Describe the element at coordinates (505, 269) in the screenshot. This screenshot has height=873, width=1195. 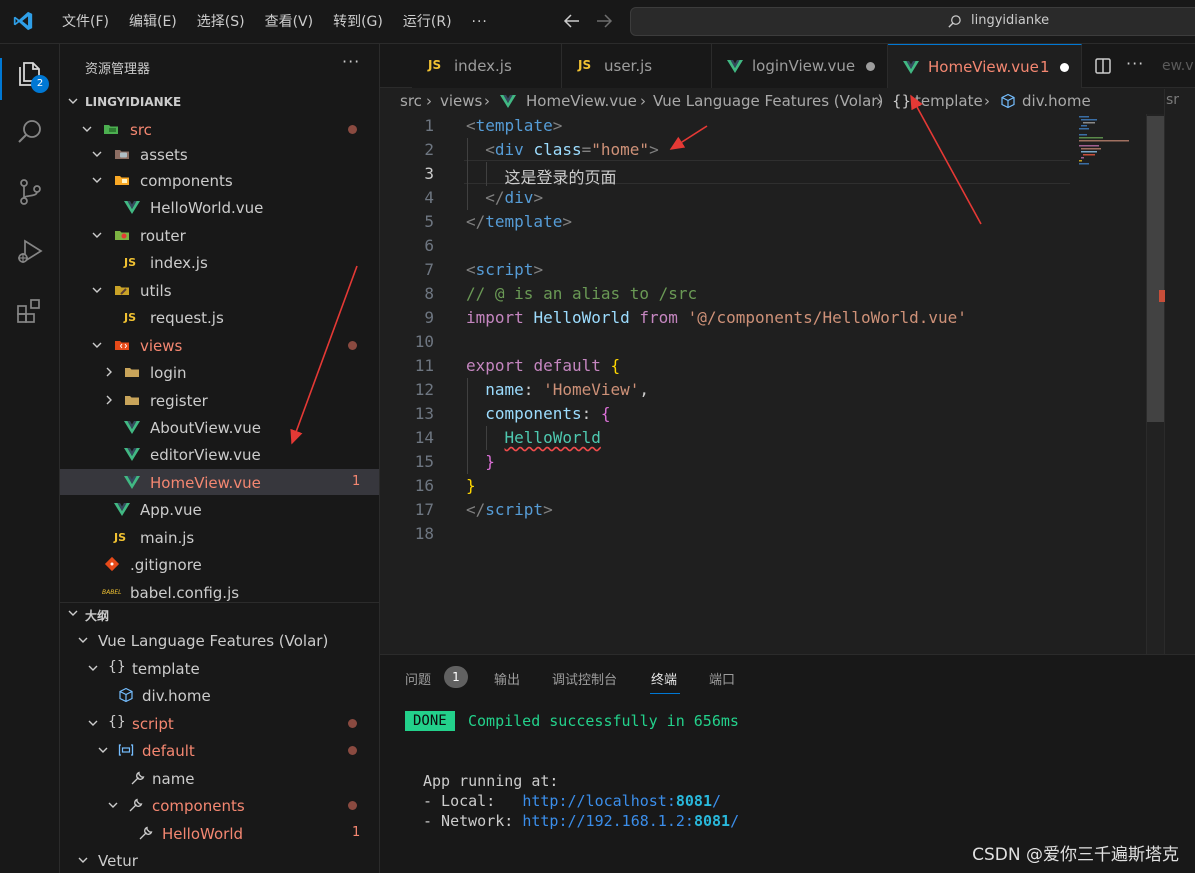
I see `code-line: <script>` at that location.